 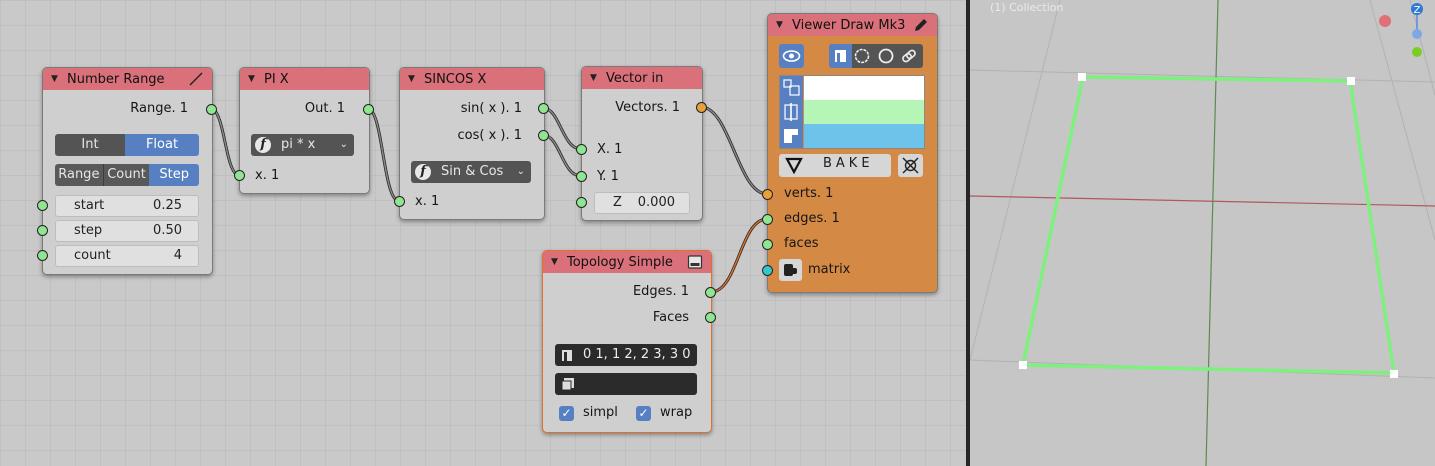 What do you see at coordinates (167, 230) in the screenshot?
I see `field-value: 0.50` at bounding box center [167, 230].